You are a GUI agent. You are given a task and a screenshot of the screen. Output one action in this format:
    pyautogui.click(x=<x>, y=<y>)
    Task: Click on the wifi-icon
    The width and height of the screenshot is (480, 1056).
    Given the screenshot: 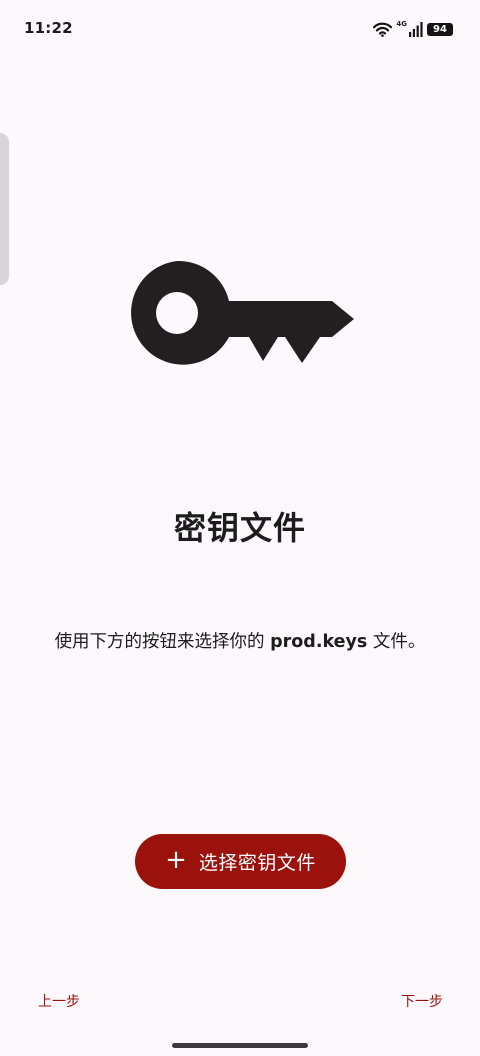 What is the action you would take?
    pyautogui.click(x=383, y=29)
    